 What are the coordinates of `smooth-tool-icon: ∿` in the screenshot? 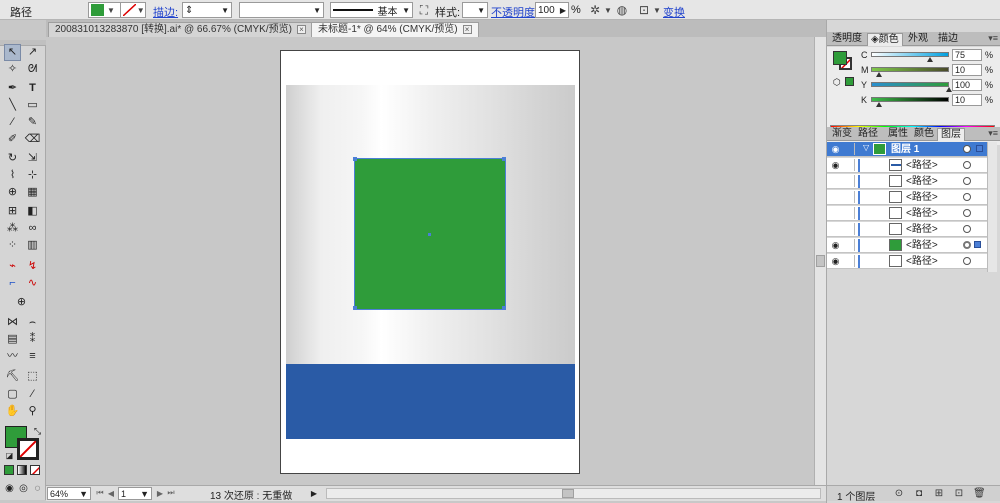 It's located at (32, 283).